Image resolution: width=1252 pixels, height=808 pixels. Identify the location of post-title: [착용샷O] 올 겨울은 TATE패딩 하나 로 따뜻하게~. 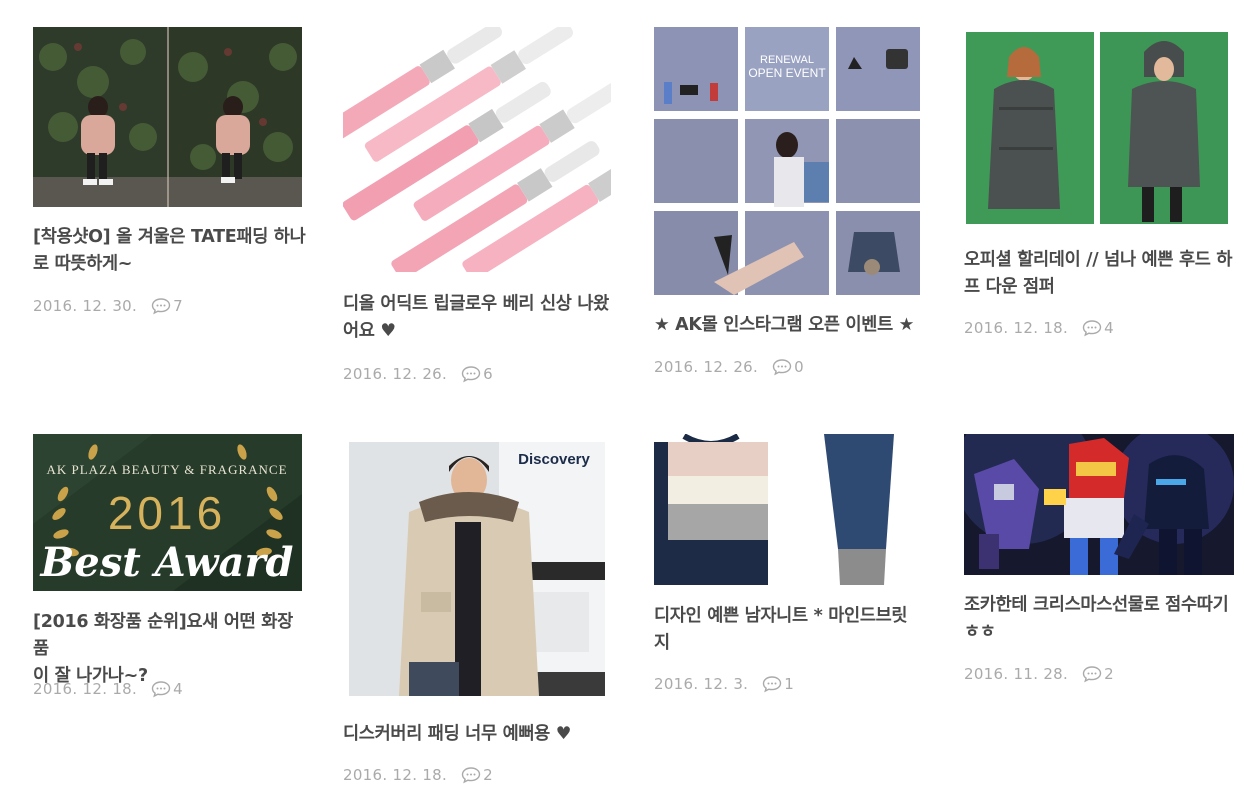
(170, 251).